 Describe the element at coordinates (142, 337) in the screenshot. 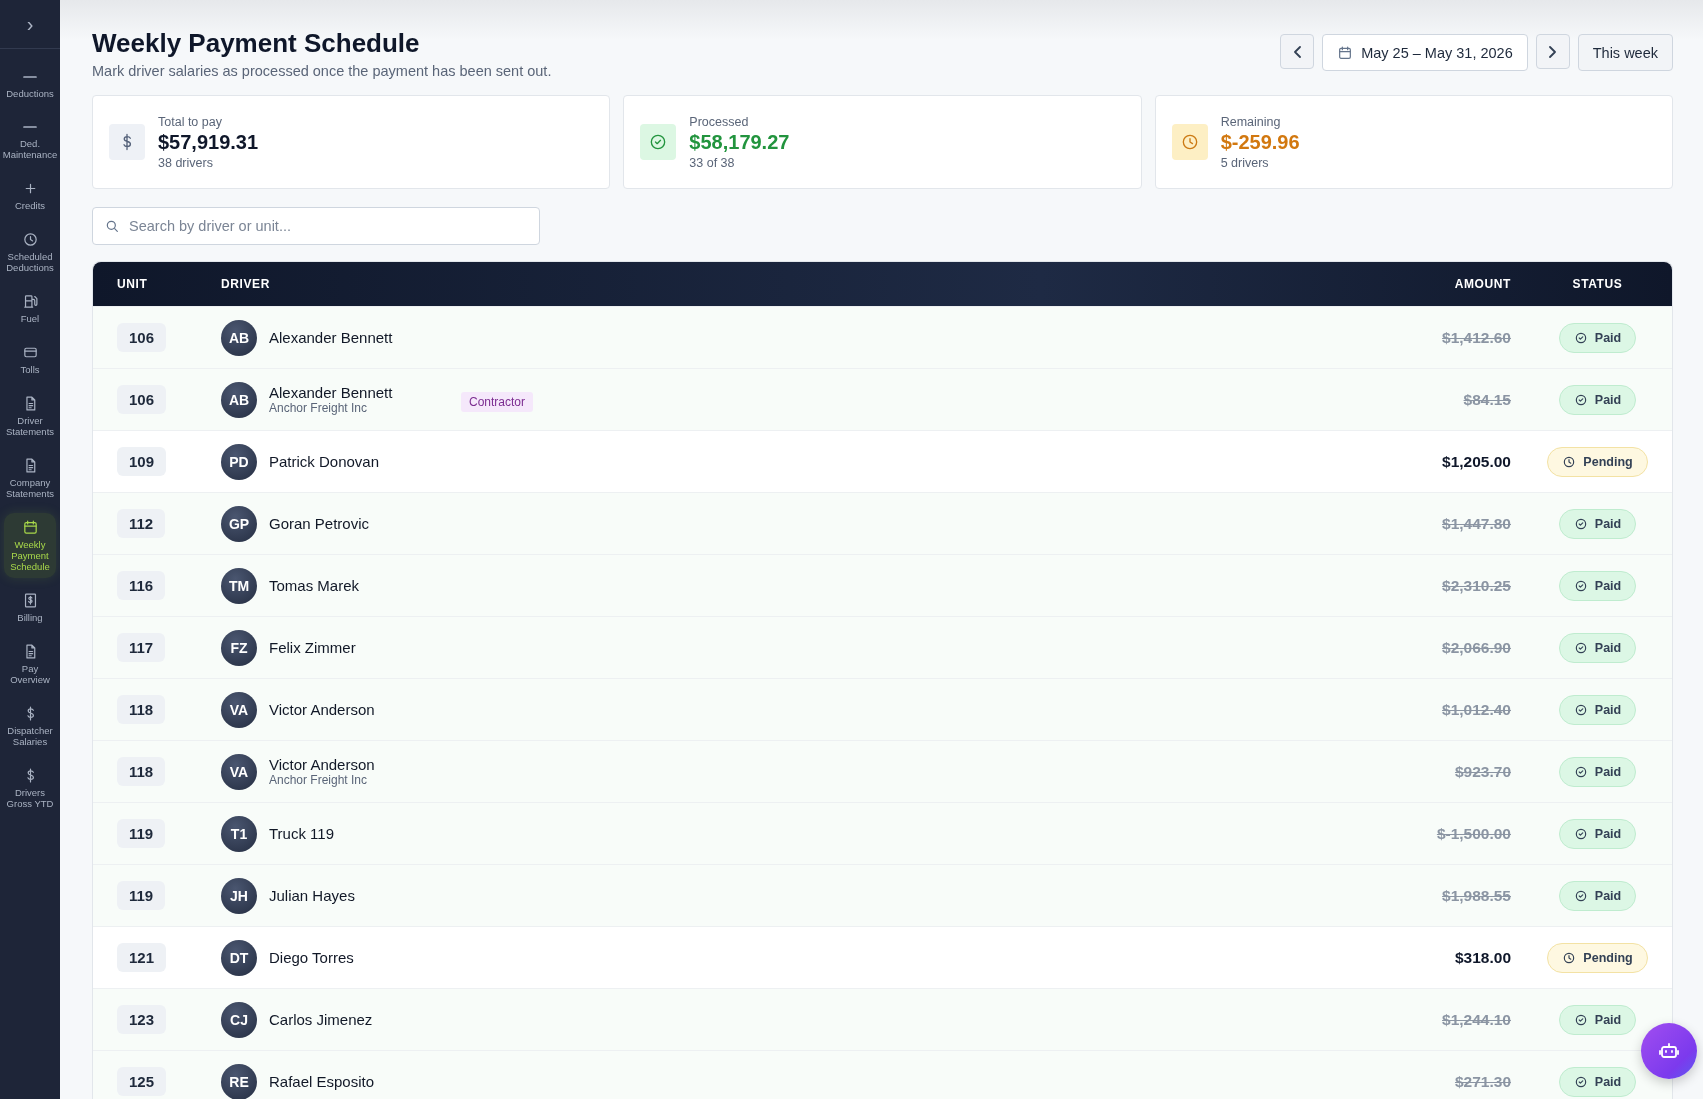

I see `unit-badge: 106` at that location.